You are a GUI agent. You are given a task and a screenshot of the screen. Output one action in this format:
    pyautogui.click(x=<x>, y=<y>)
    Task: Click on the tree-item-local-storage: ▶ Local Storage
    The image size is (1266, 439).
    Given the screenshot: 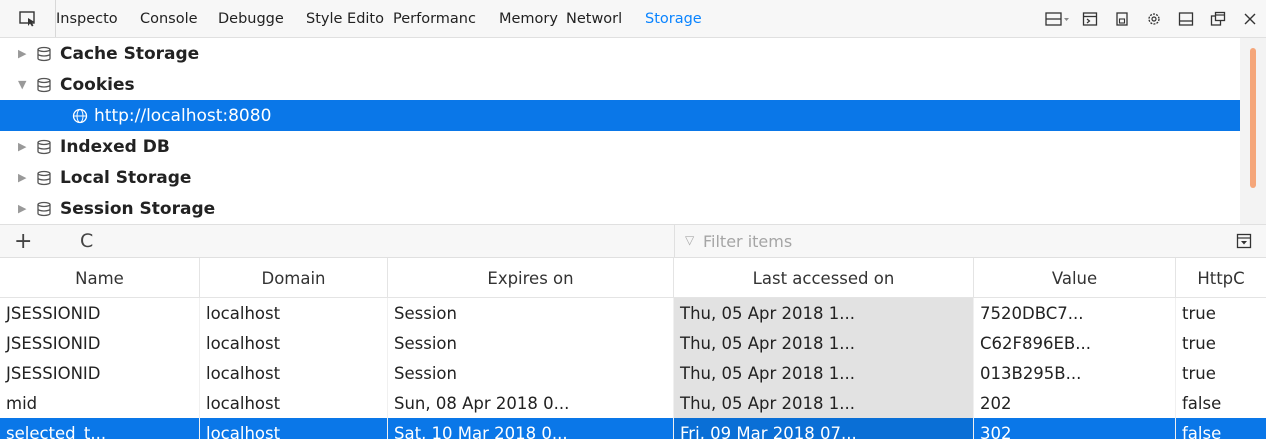 What is the action you would take?
    pyautogui.click(x=620, y=177)
    